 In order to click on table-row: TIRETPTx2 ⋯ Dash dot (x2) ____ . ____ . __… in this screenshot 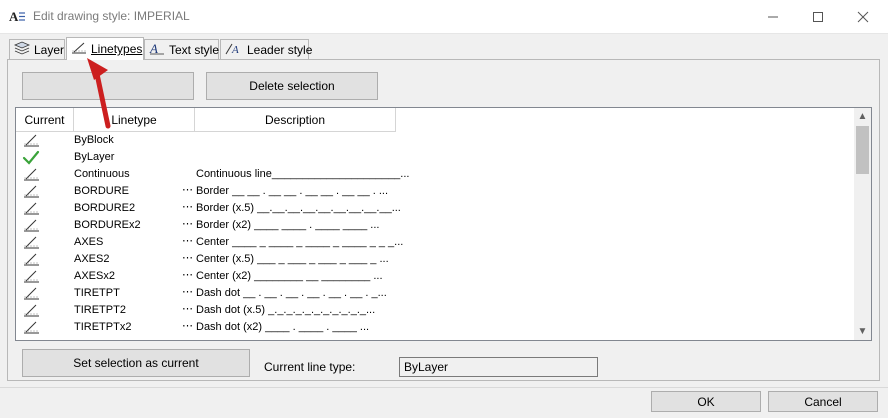, I will do `click(435, 327)`.